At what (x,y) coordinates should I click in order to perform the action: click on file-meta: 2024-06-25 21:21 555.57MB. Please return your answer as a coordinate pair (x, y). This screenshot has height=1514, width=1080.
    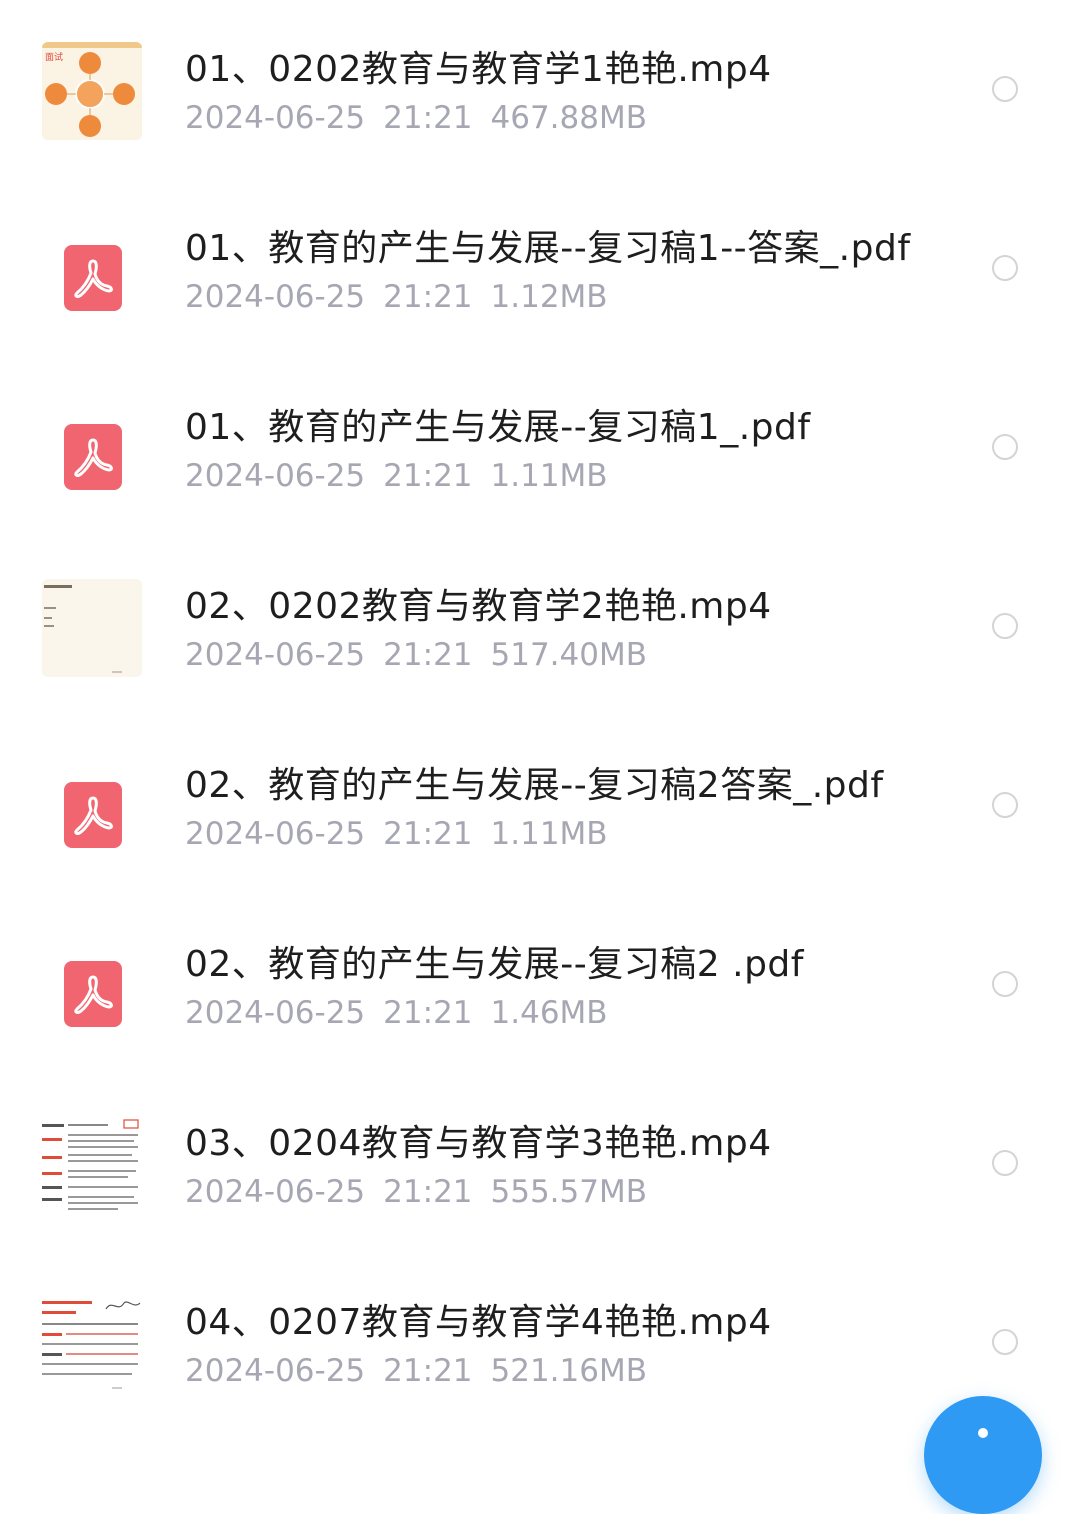
    Looking at the image, I should click on (425, 1192).